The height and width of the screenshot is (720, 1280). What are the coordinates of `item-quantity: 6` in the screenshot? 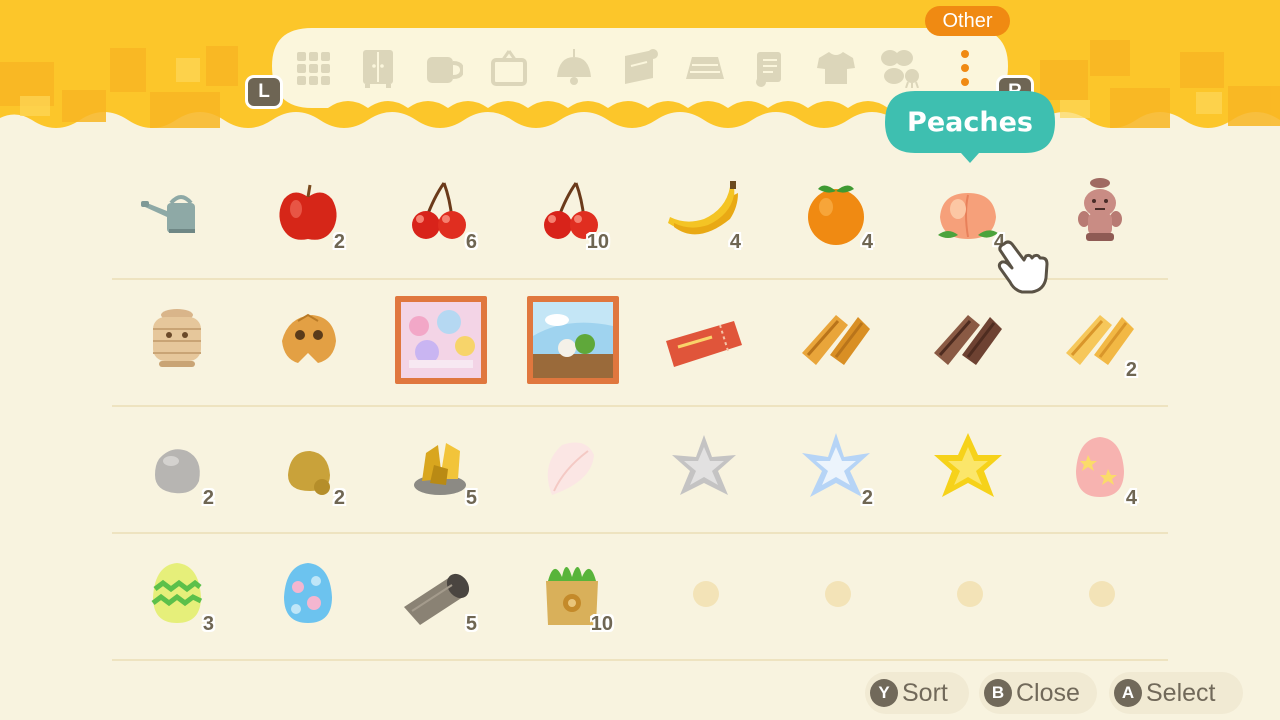 It's located at (471, 242).